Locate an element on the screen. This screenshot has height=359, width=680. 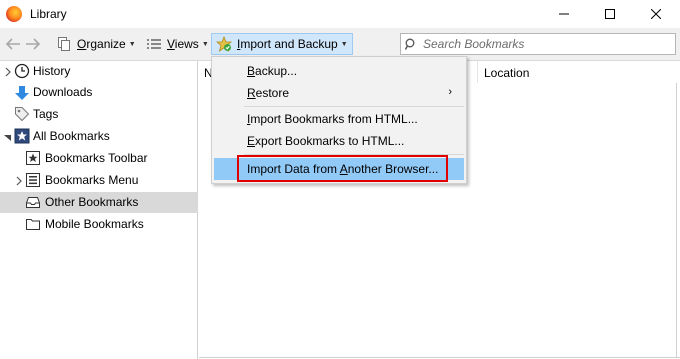
sidebar-item-label: Downloads is located at coordinates (63, 92).